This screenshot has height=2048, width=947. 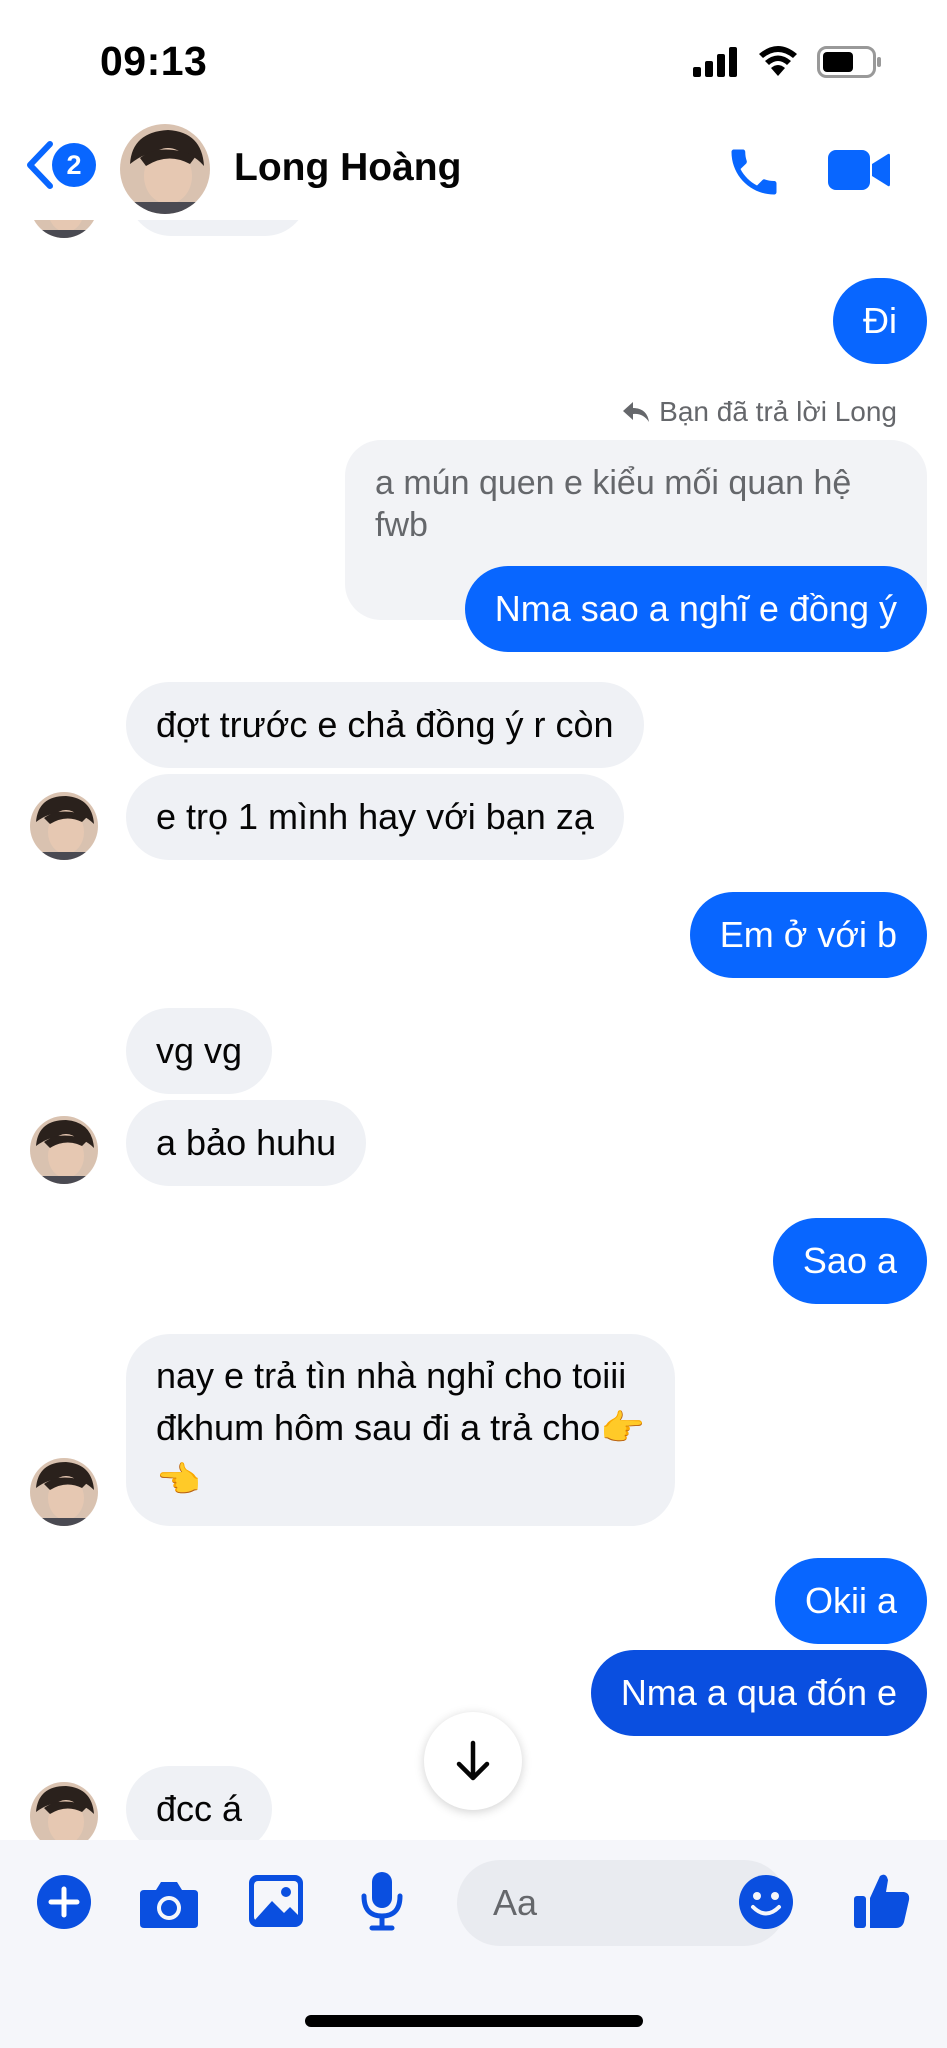 What do you see at coordinates (276, 1901) in the screenshot?
I see `photo-gallery-icon` at bounding box center [276, 1901].